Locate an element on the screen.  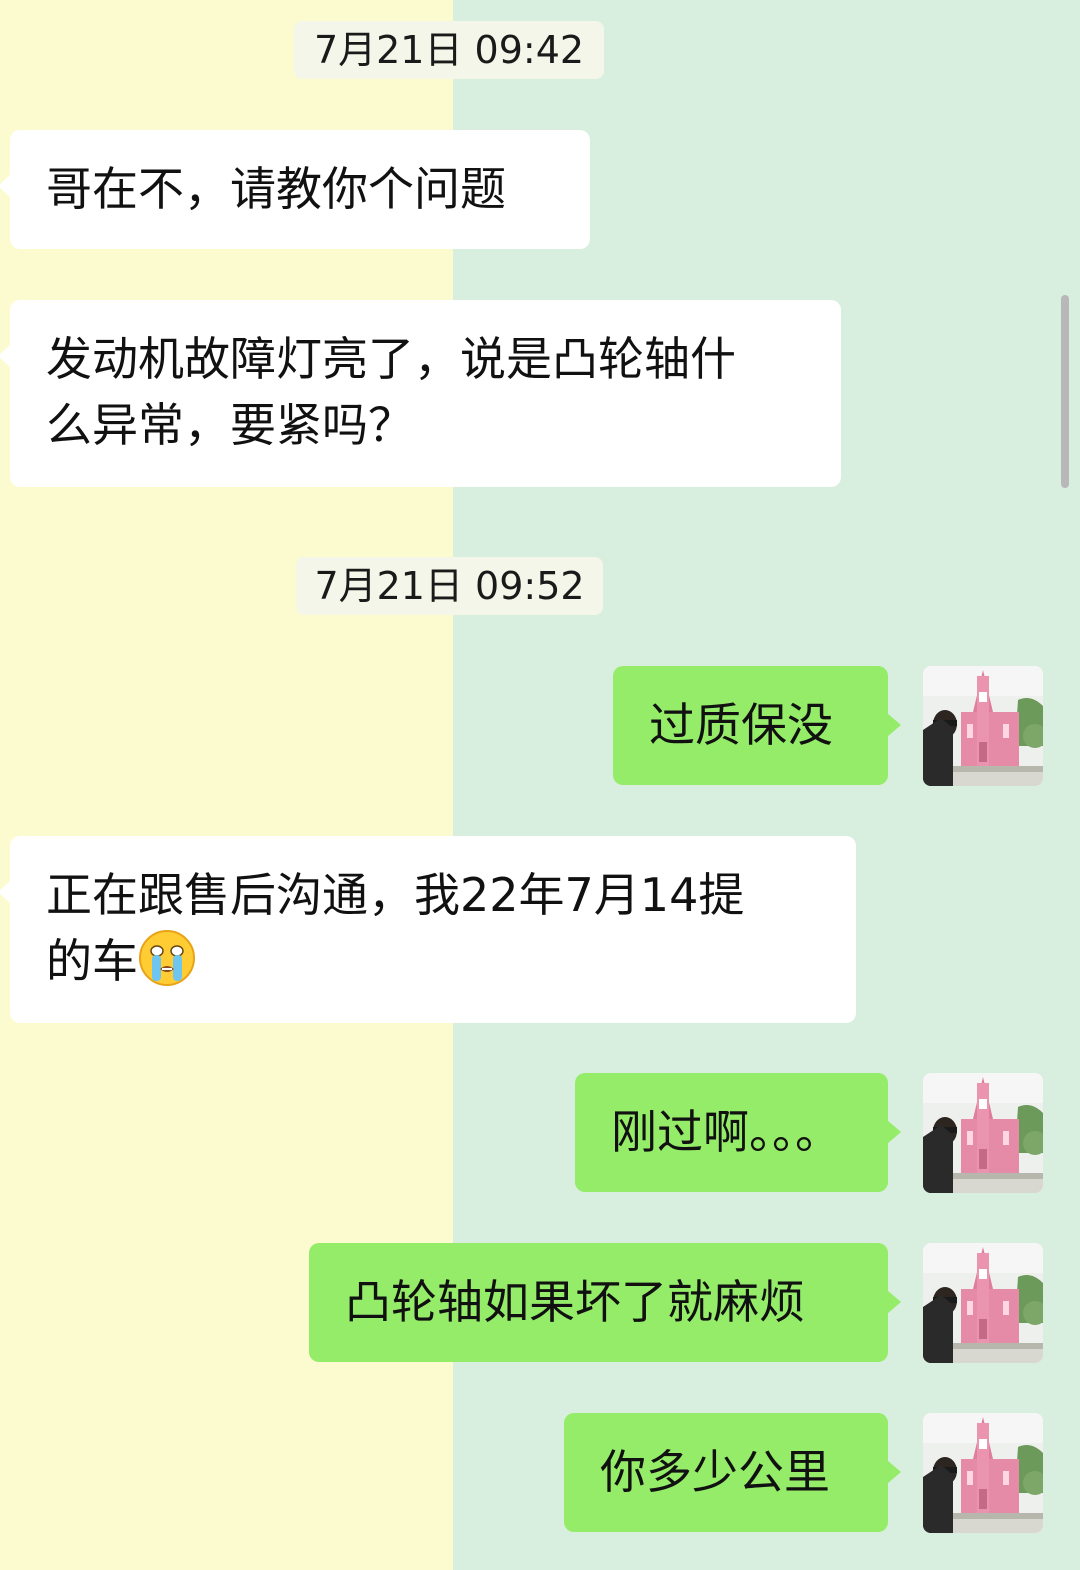
message-text: 凸轮轴如果坏了就麻烦 is located at coordinates (575, 1302).